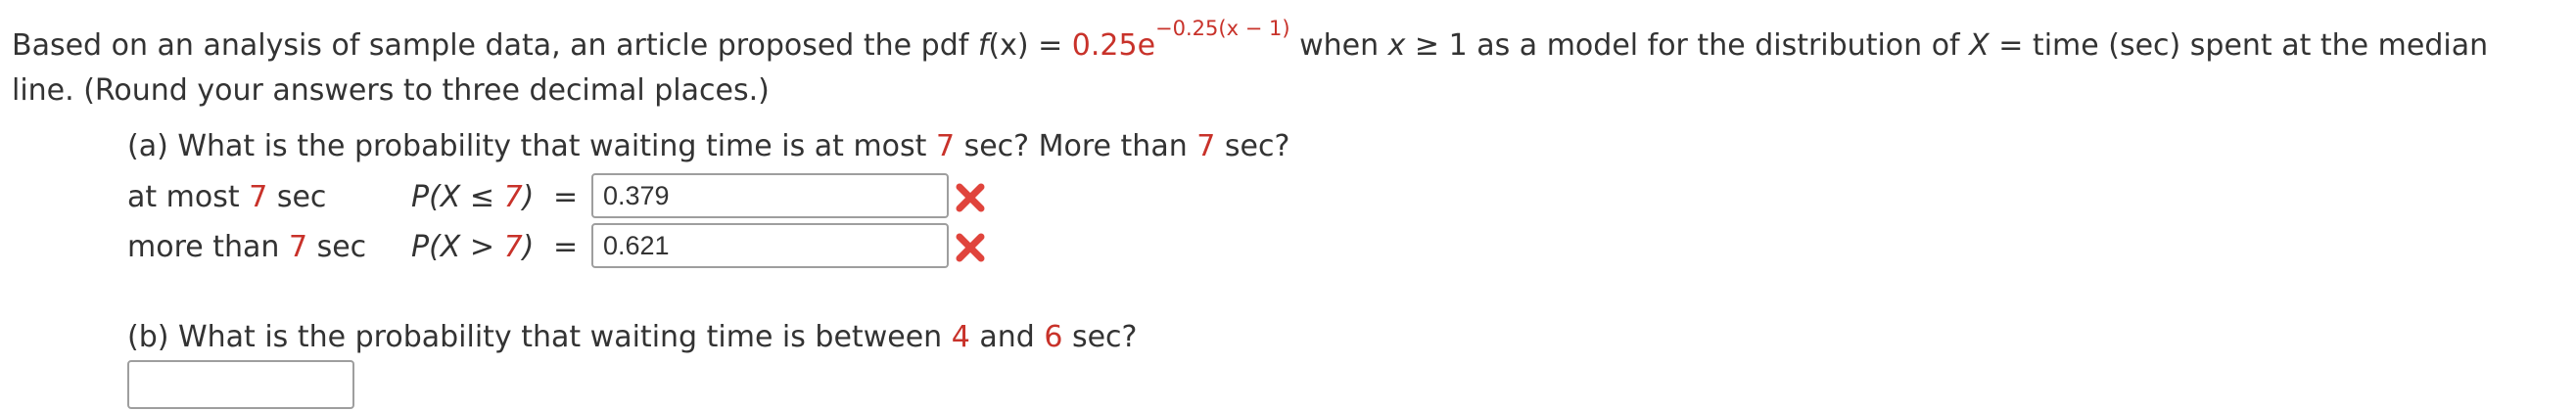  Describe the element at coordinates (1007, 337) in the screenshot. I see `part-b-question-text: and` at that location.